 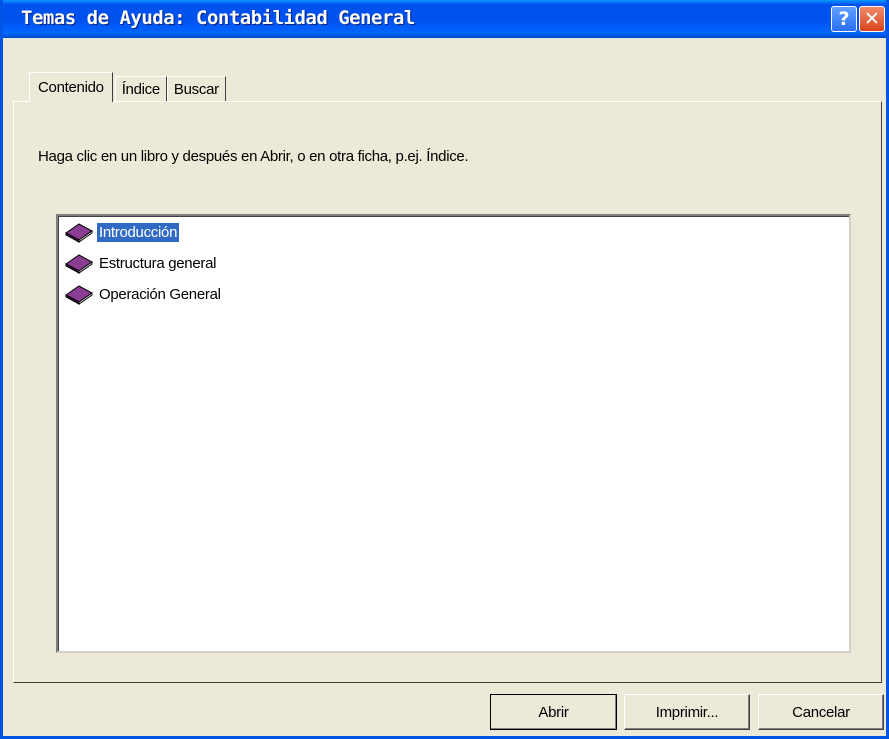 I want to click on tab-strip: Contenido Índice Buscar, so click(x=127, y=87).